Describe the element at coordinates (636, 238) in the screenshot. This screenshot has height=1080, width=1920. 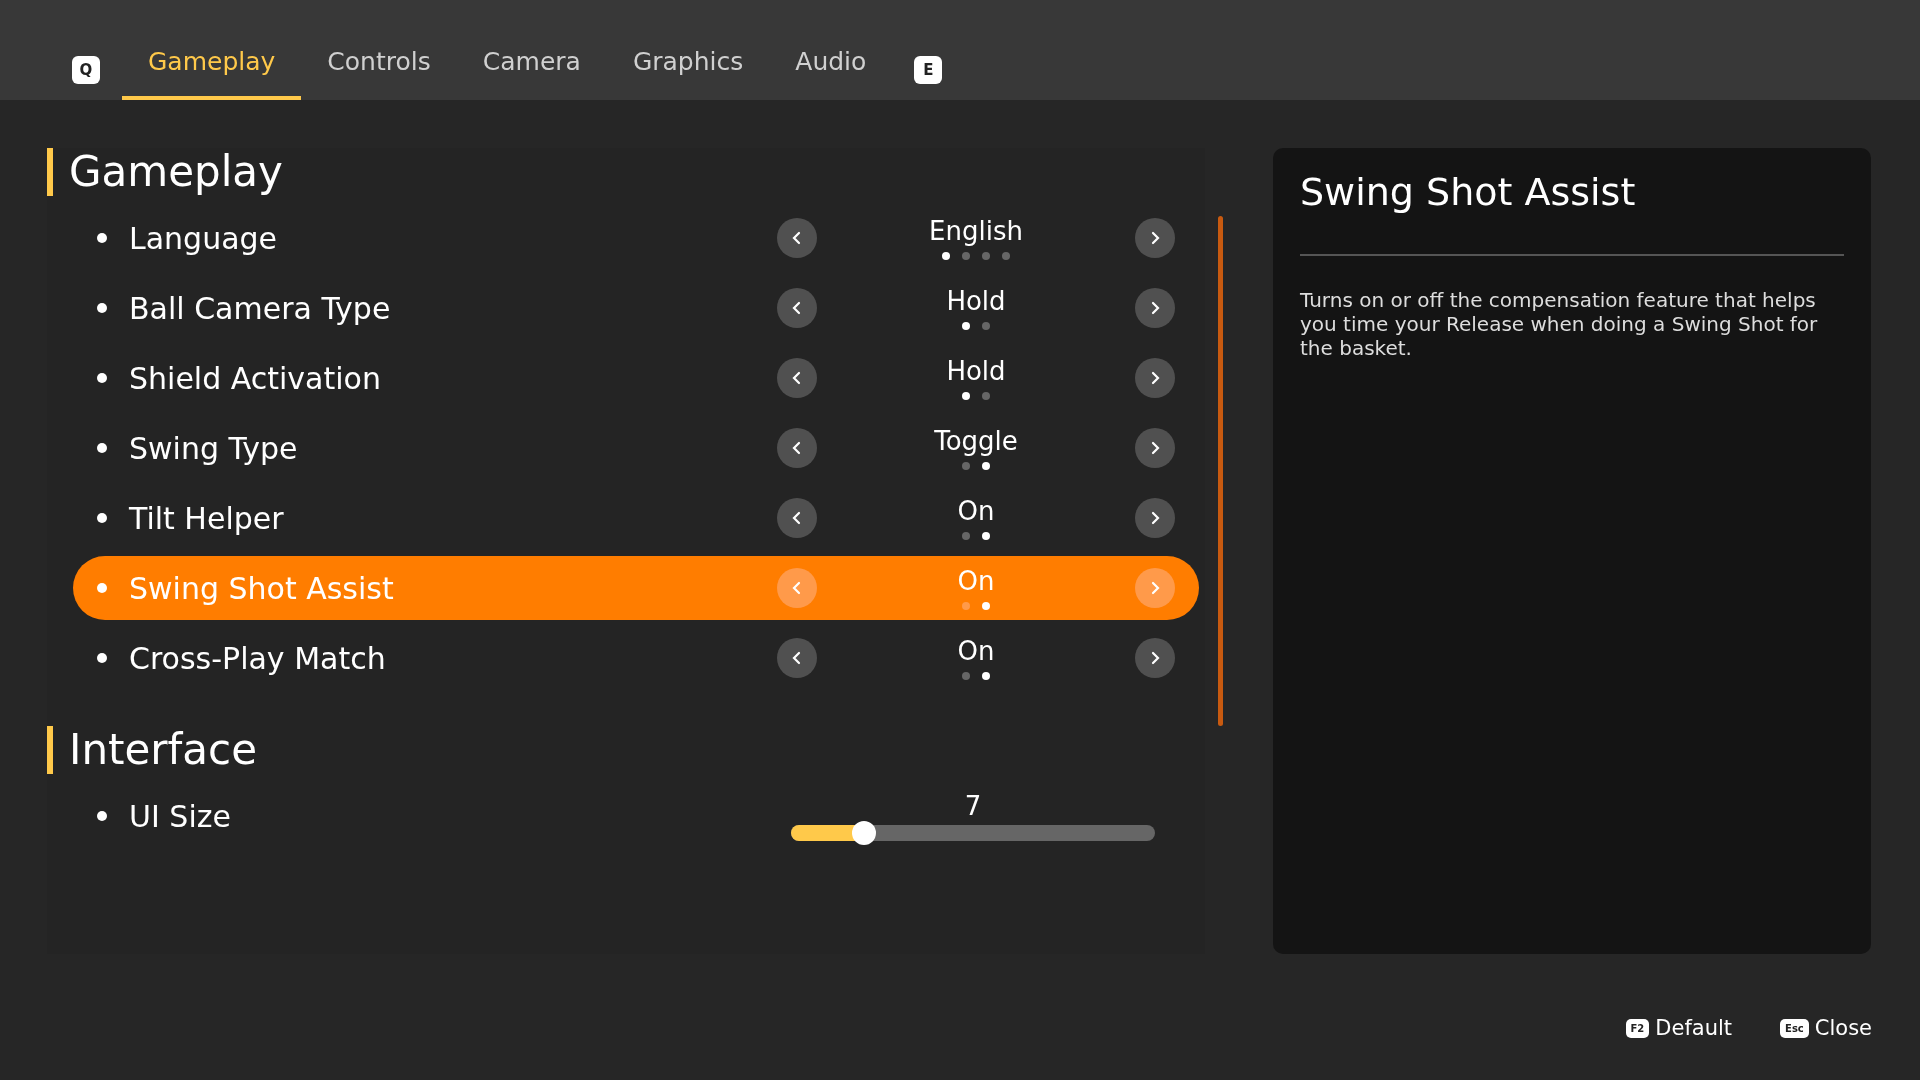
I see `setting-row: Language English` at that location.